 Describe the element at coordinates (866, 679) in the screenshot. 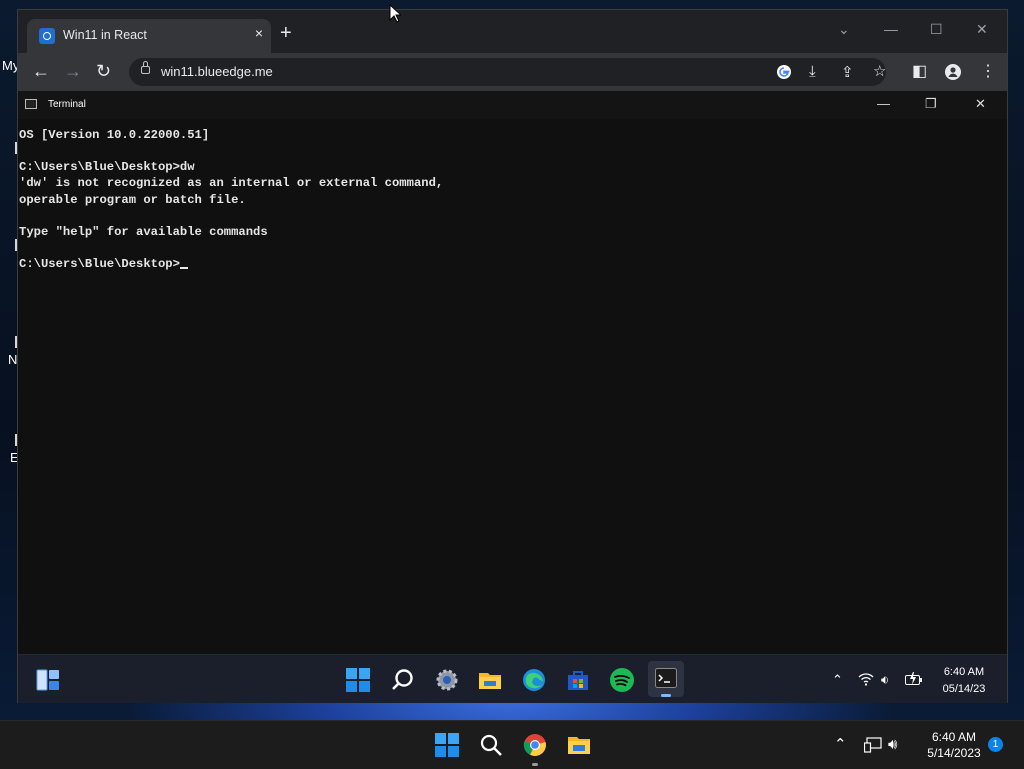

I see `wifi-icon` at that location.